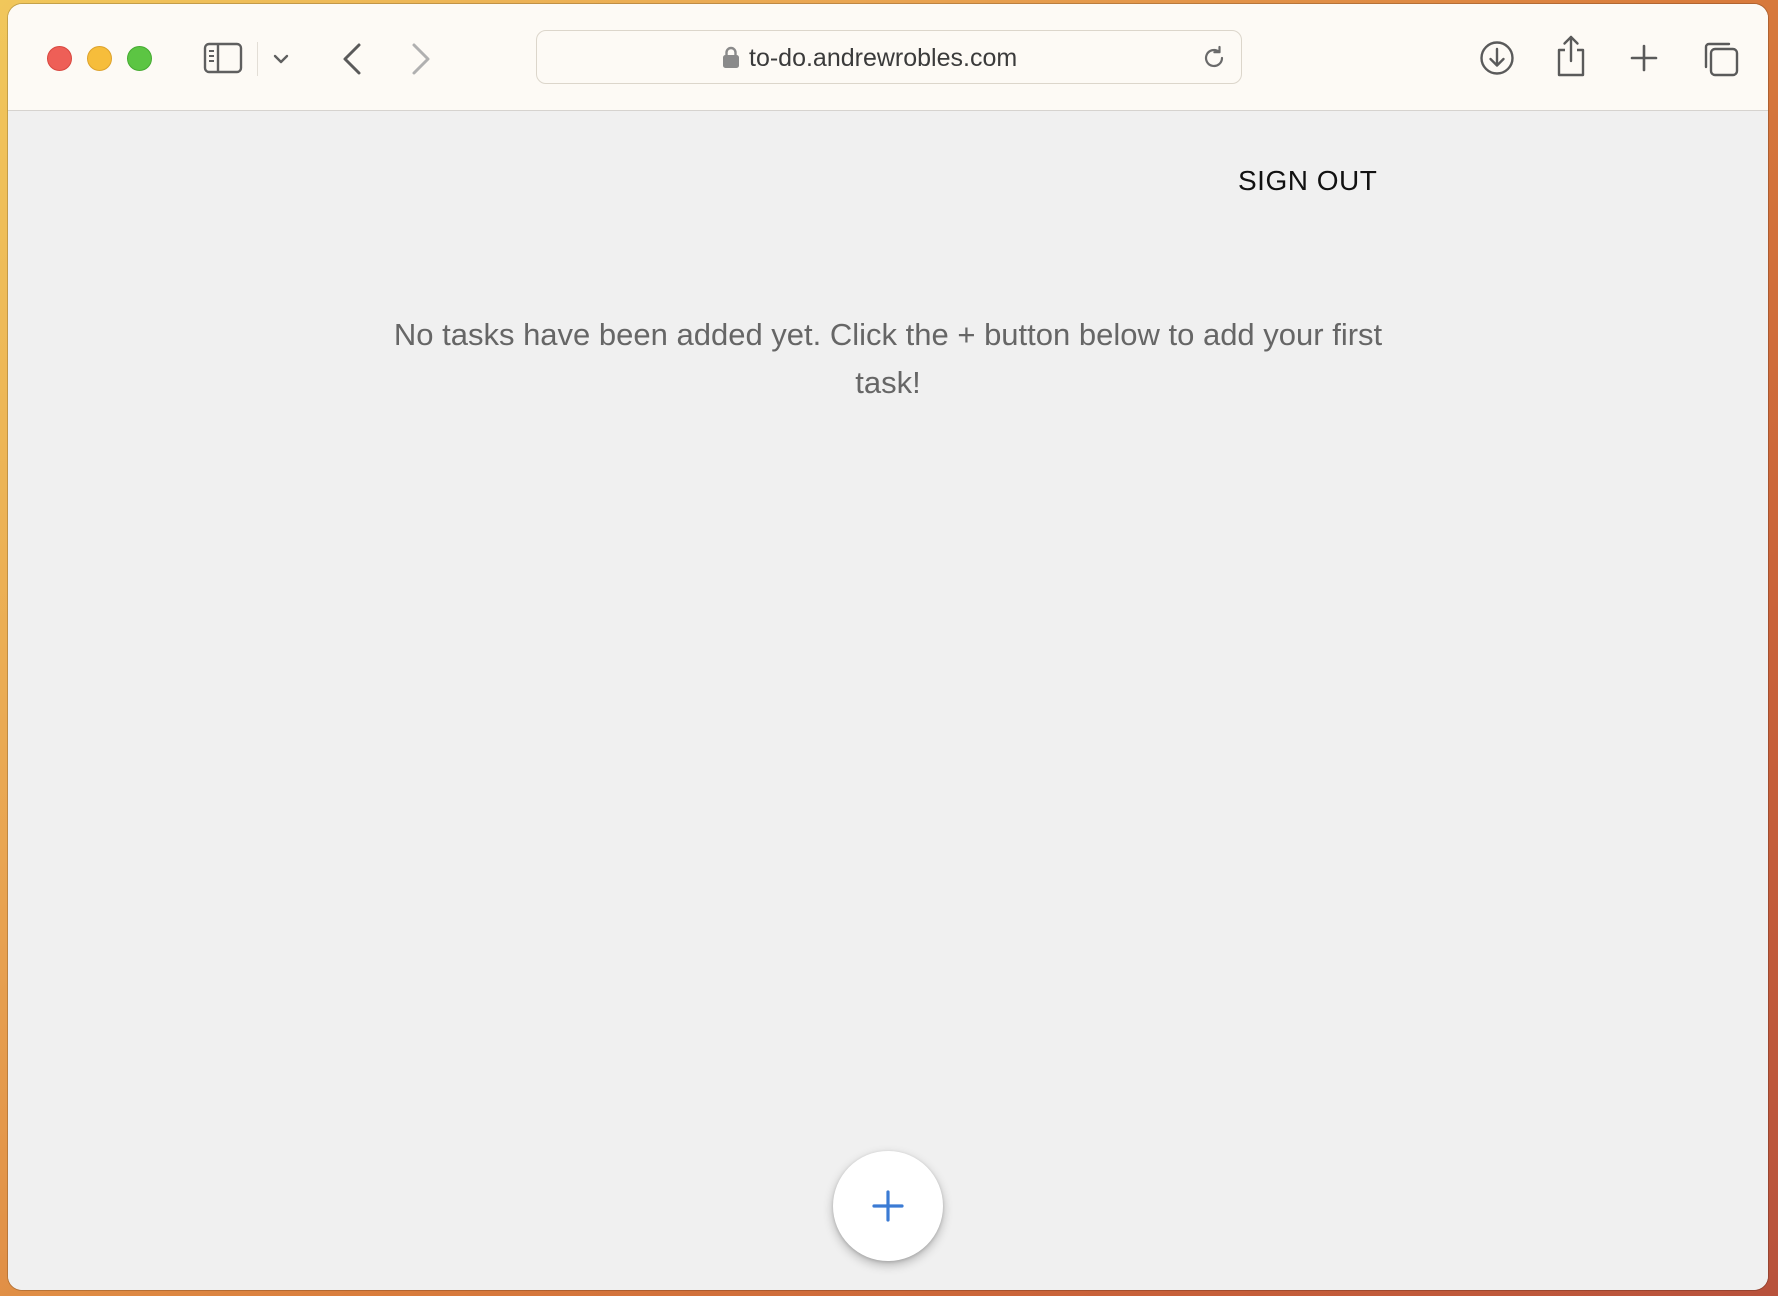 The height and width of the screenshot is (1296, 1778). I want to click on back-button, so click(352, 59).